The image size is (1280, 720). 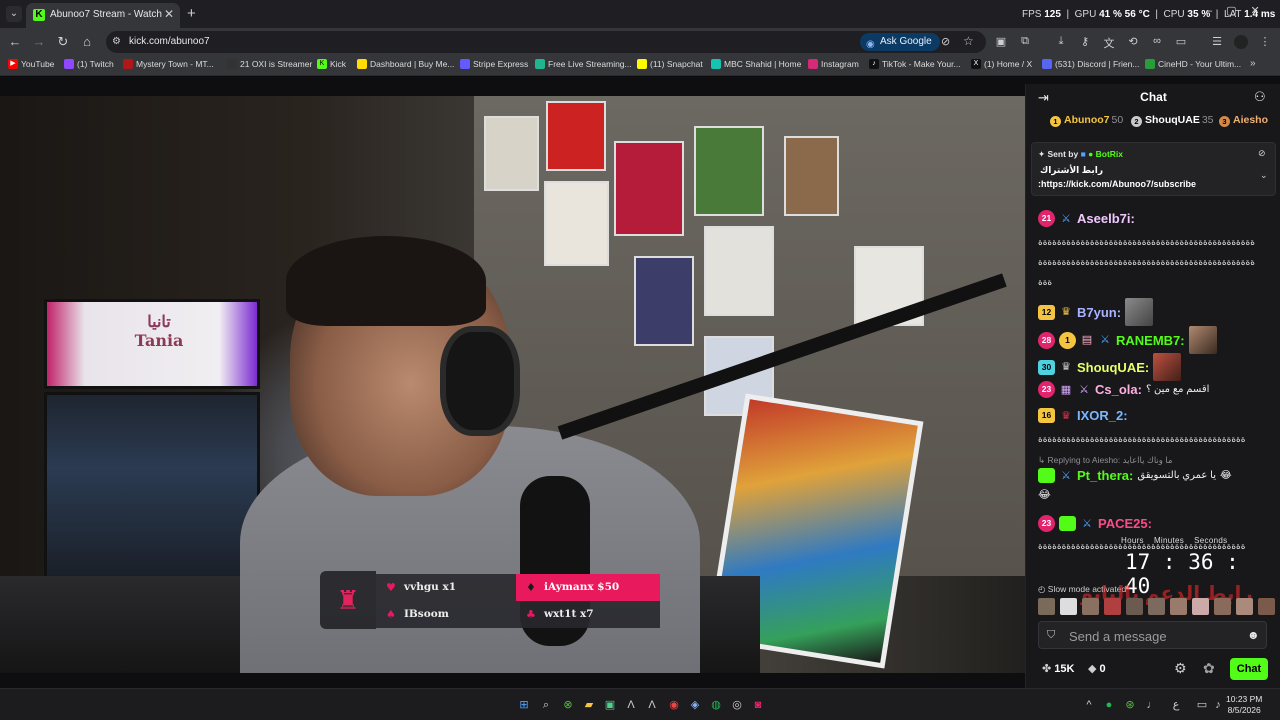 I want to click on tracking-protection-icon: ⊘, so click(x=945, y=41).